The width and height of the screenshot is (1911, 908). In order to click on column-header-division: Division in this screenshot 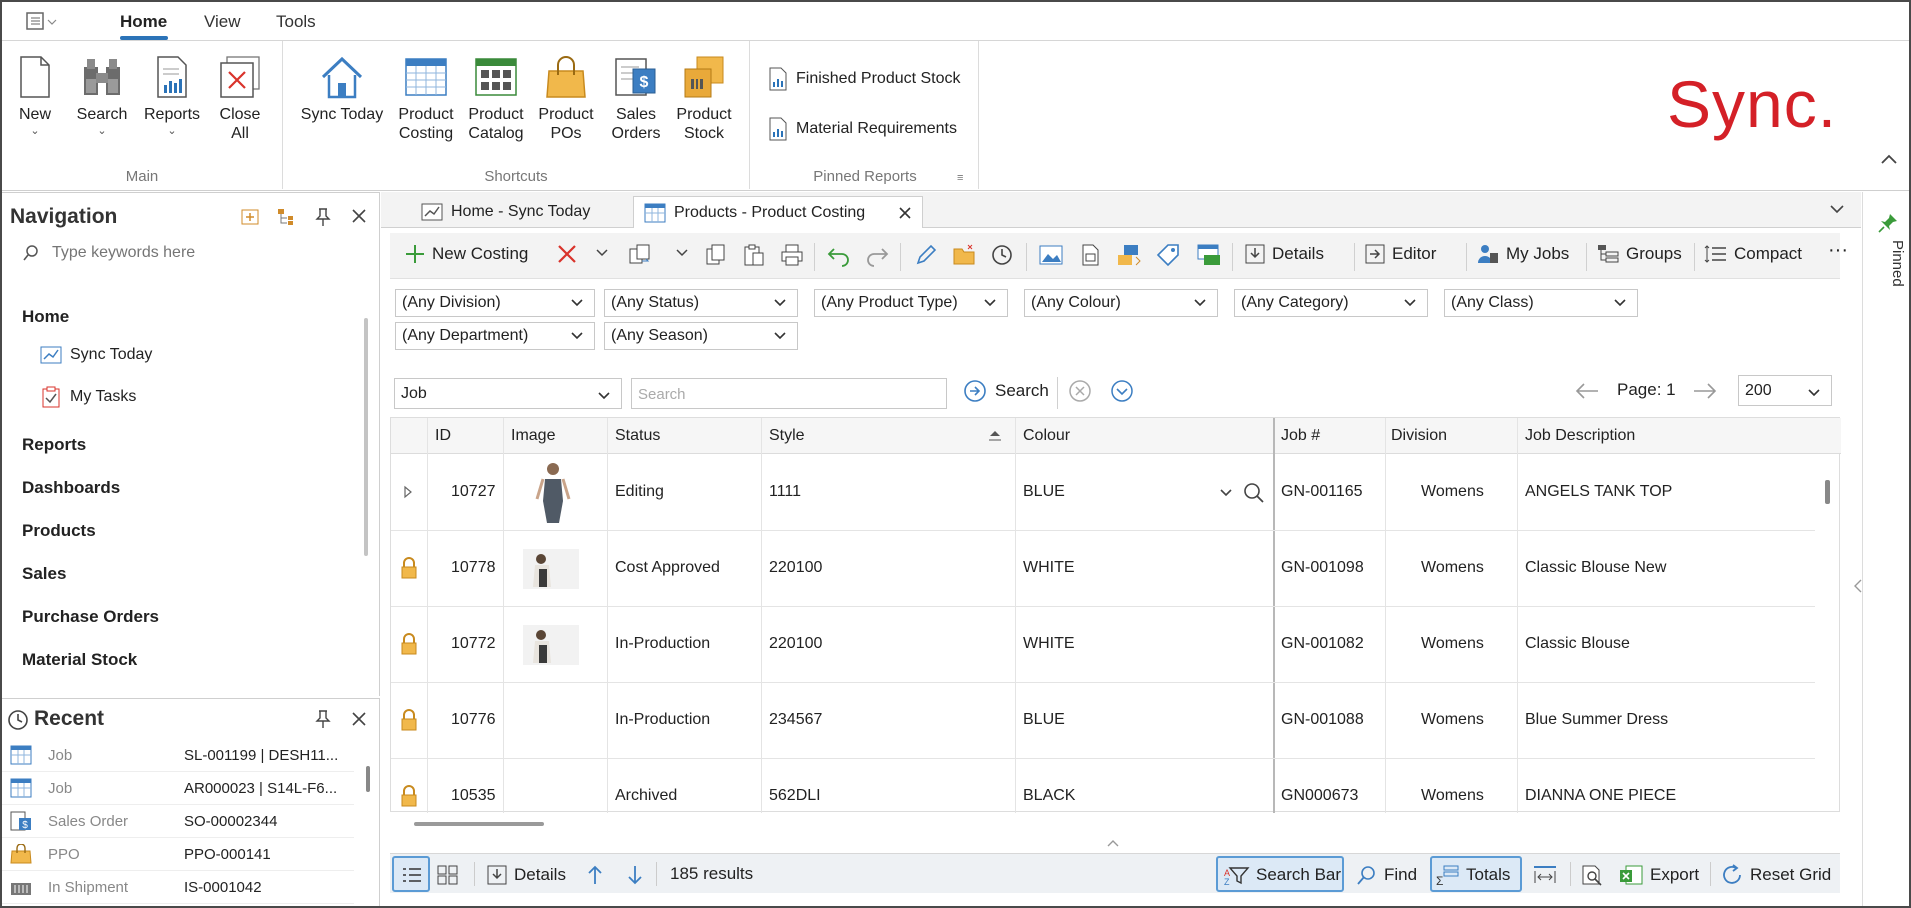, I will do `click(1419, 436)`.